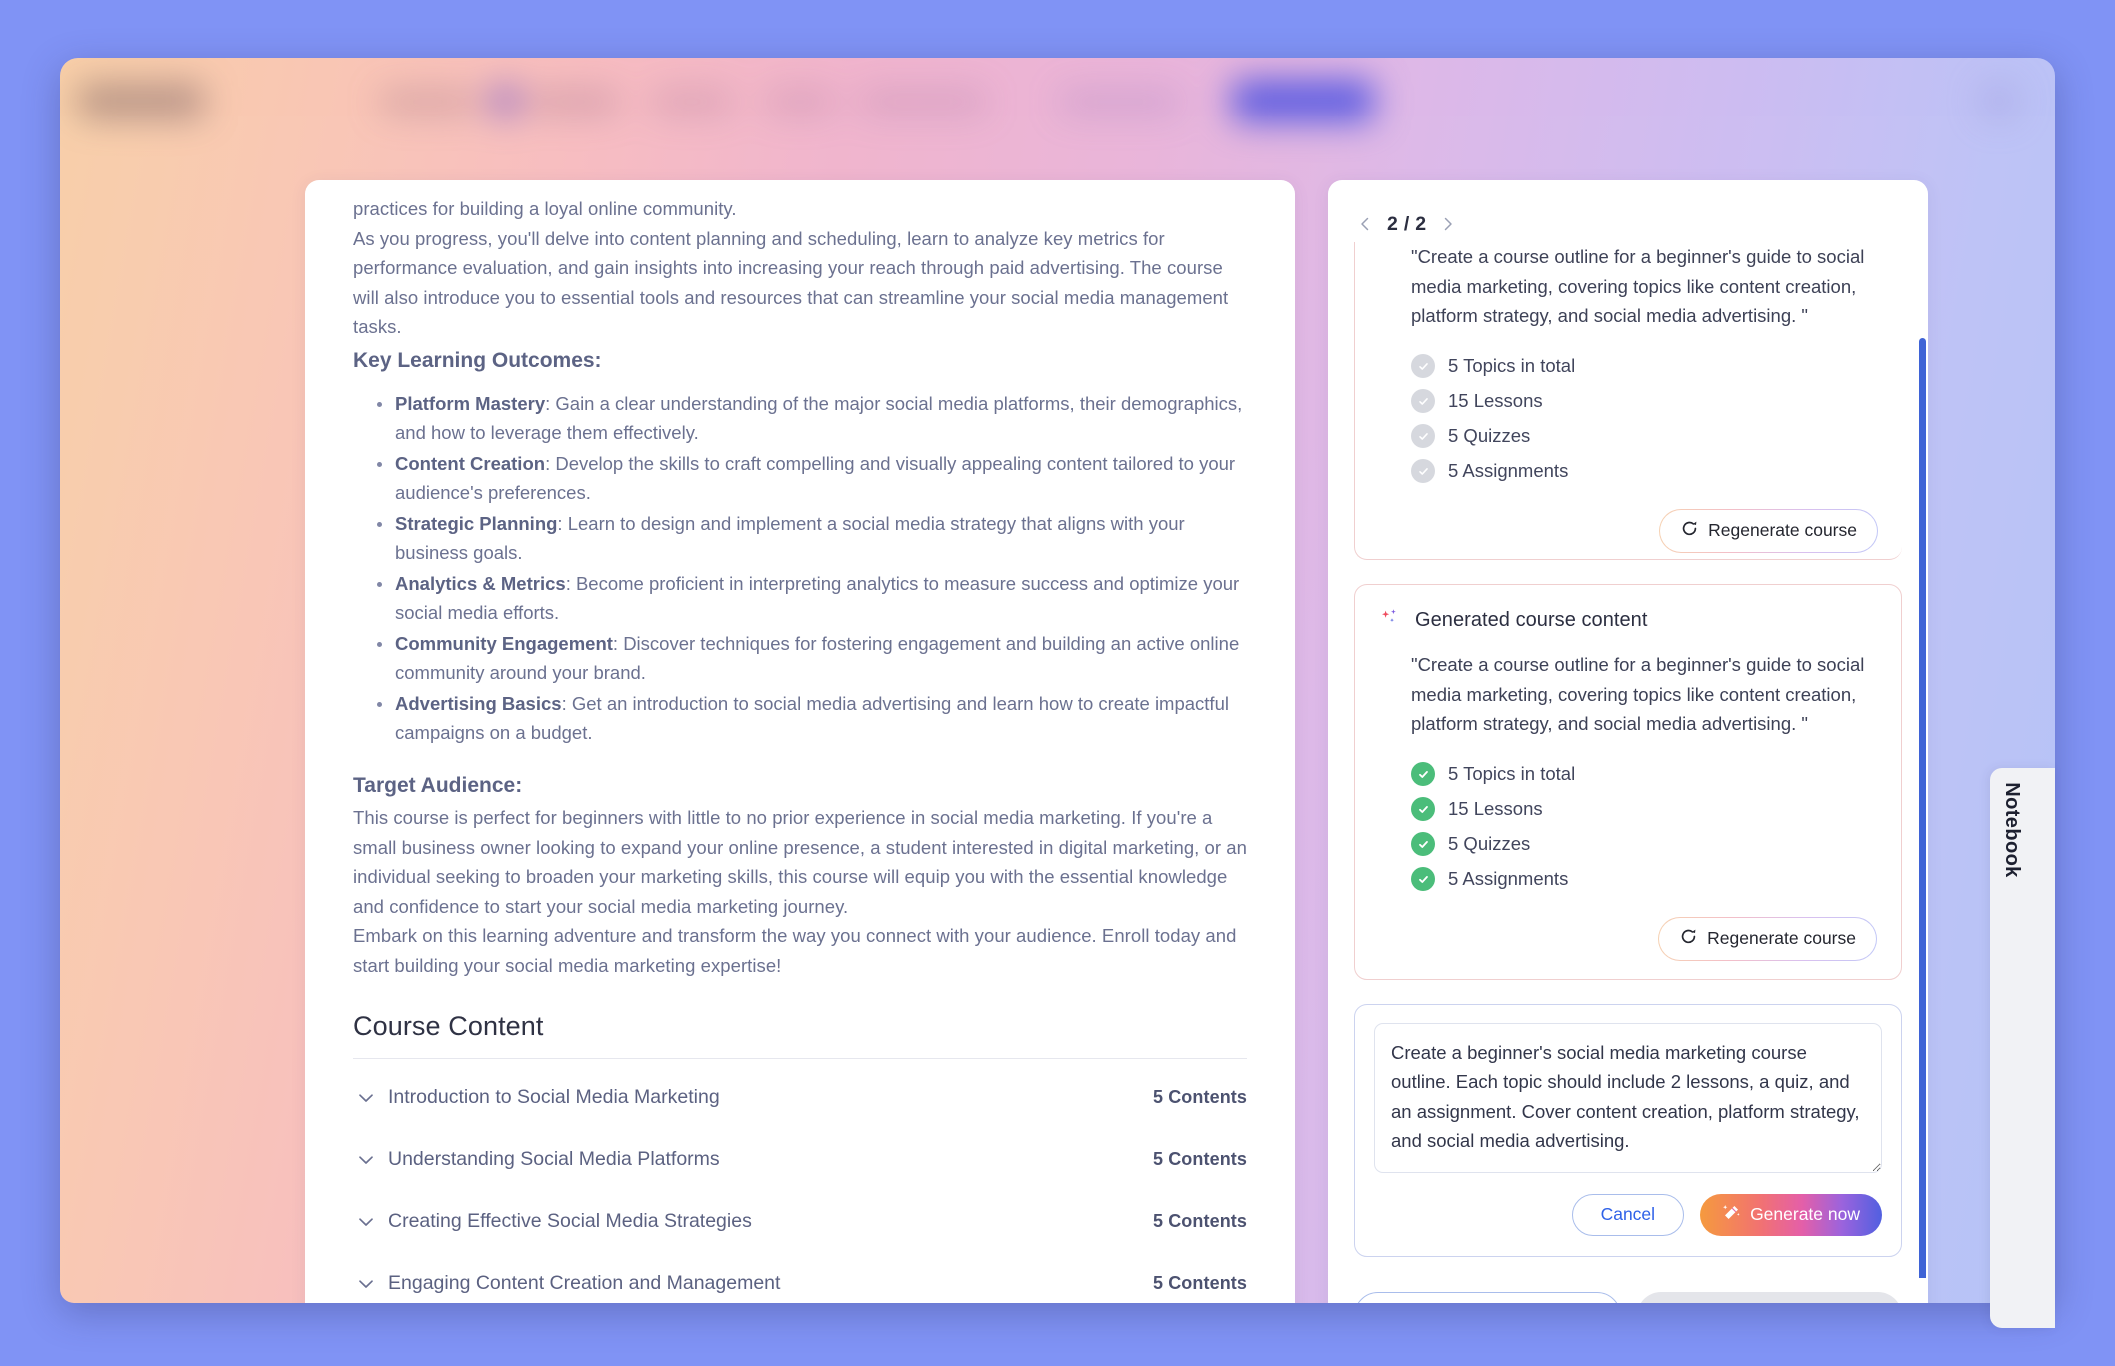  Describe the element at coordinates (2022, 1048) in the screenshot. I see `notebook-tab: Notebook` at that location.